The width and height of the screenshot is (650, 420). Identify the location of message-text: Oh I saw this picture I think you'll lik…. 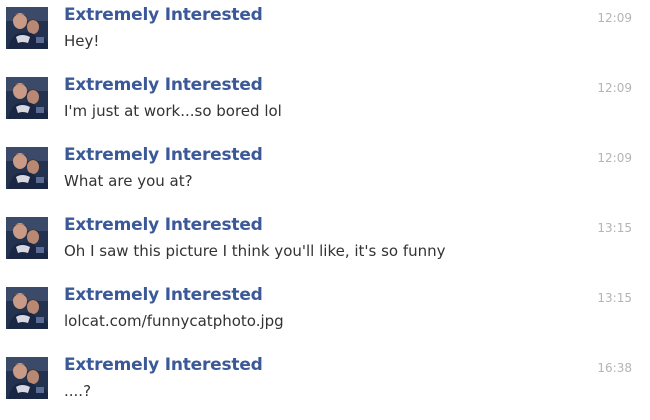
(255, 251).